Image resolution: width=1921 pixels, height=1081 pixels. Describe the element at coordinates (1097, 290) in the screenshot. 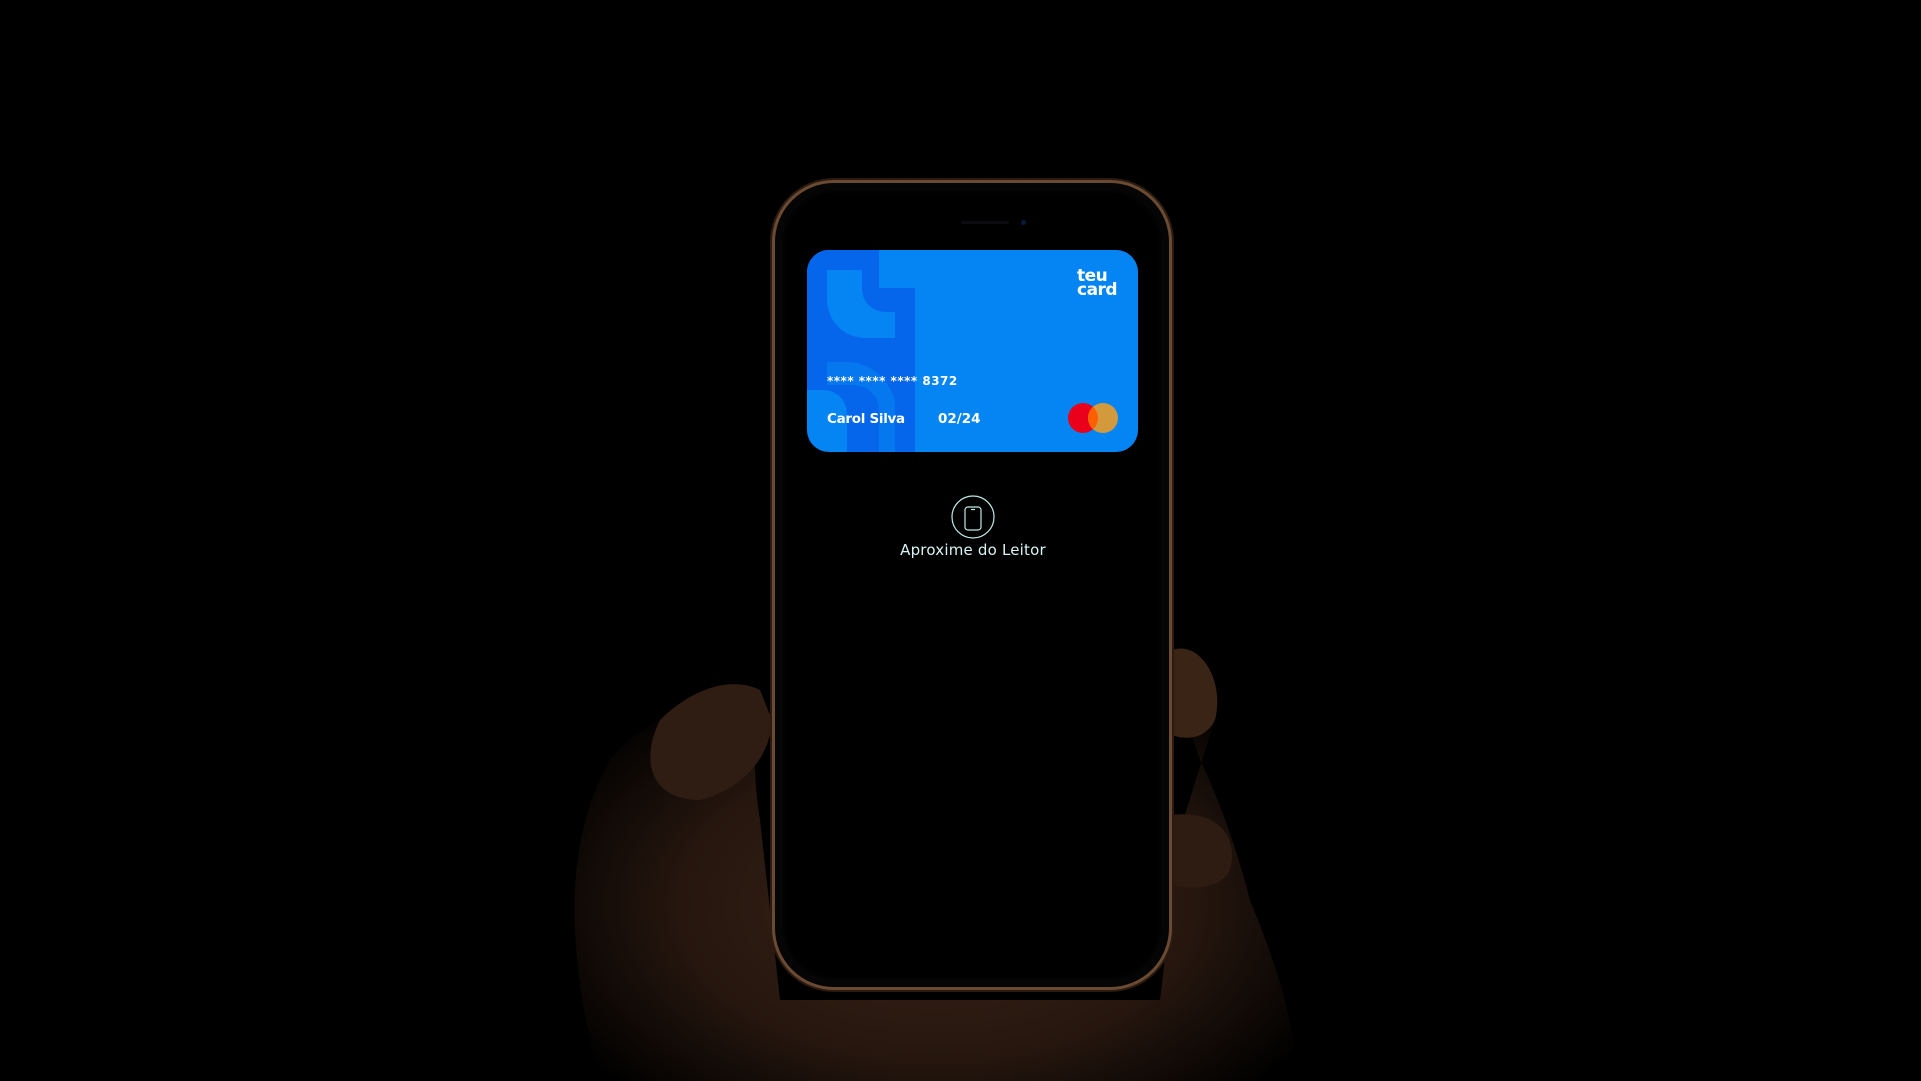

I see `logo-line-2: card` at that location.